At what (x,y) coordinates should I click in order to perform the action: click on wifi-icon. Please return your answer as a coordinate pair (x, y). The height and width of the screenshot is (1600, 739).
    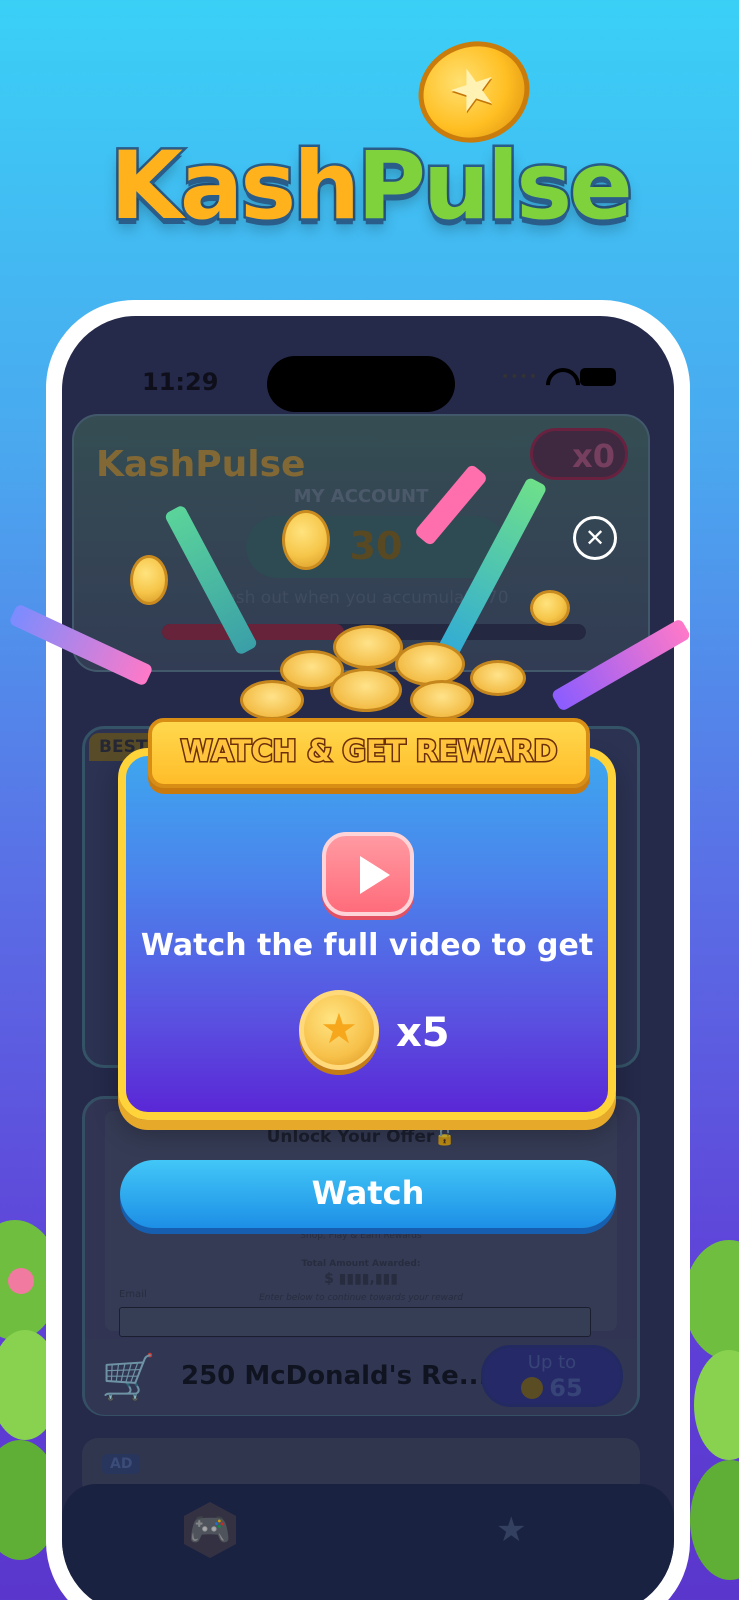
    Looking at the image, I should click on (559, 377).